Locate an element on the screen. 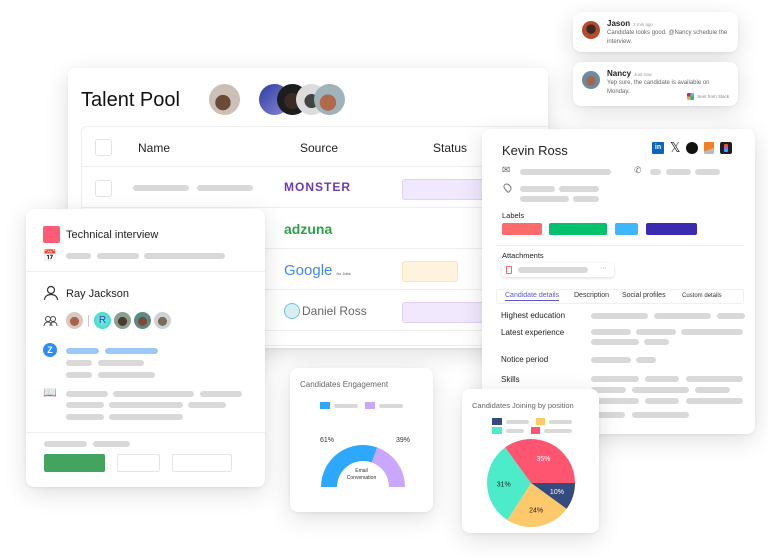  social-links: in 𝕏 is located at coordinates (692, 147).